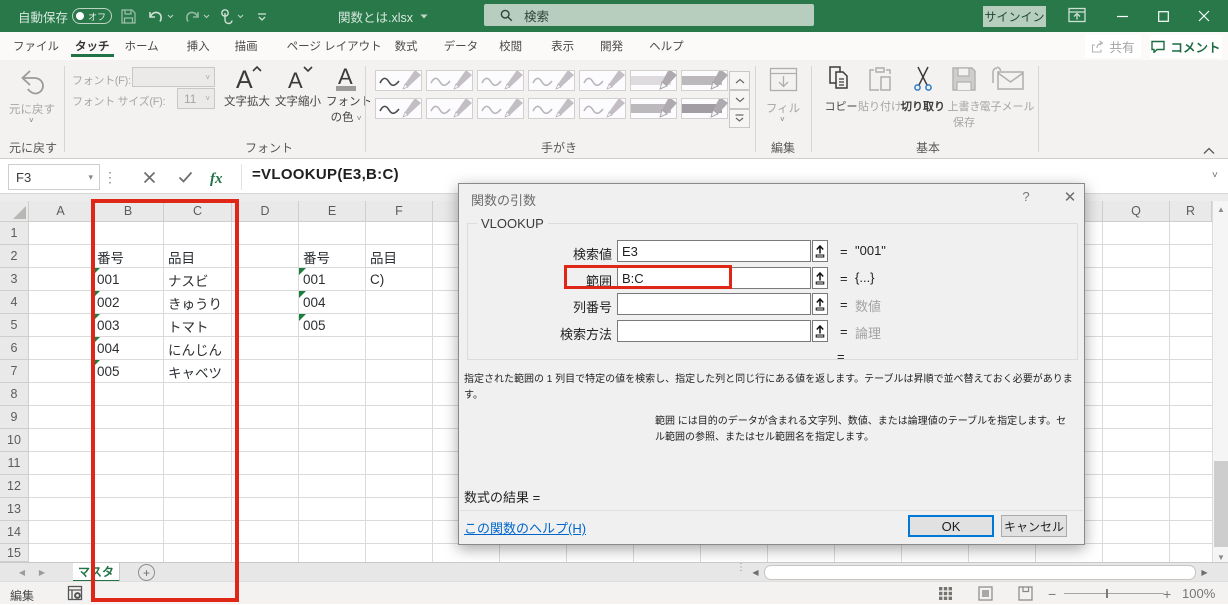 This screenshot has width=1228, height=605. Describe the element at coordinates (14, 394) in the screenshot. I see `row-header-8: 8` at that location.